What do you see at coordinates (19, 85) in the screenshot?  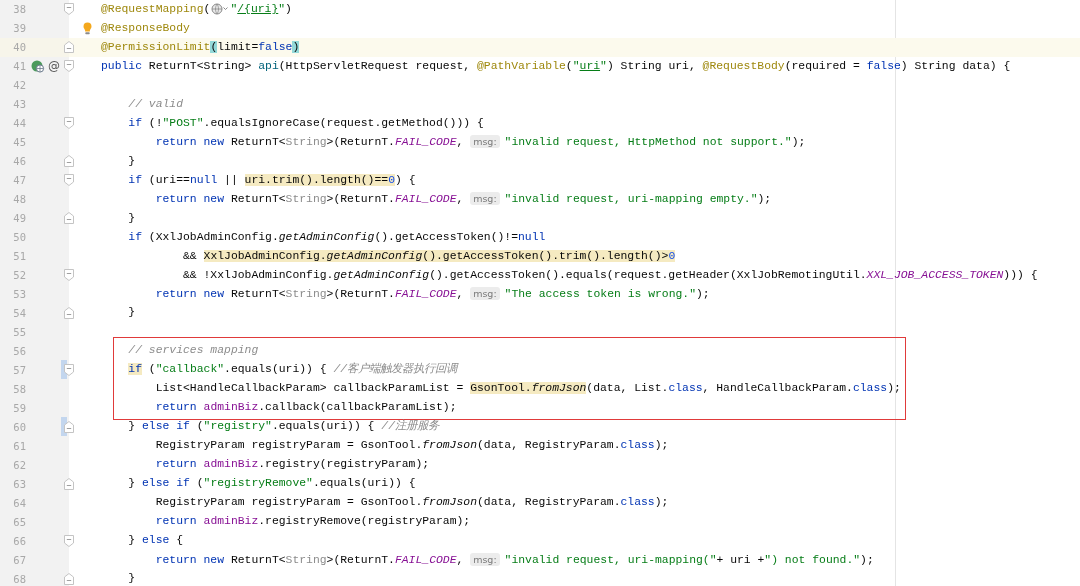 I see `line-number: 42` at bounding box center [19, 85].